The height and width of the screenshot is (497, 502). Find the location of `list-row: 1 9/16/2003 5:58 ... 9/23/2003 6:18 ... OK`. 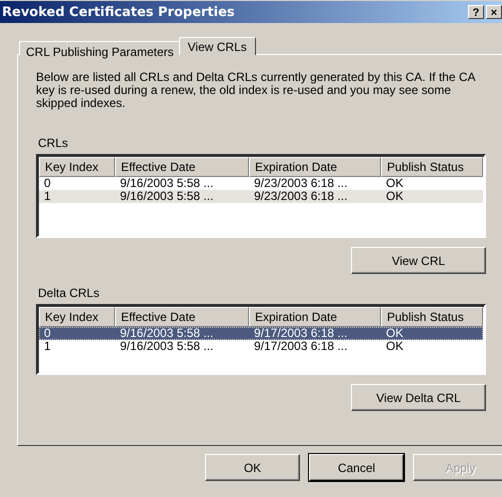

list-row: 1 9/16/2003 5:58 ... 9/23/2003 6:18 ... OK is located at coordinates (261, 196).